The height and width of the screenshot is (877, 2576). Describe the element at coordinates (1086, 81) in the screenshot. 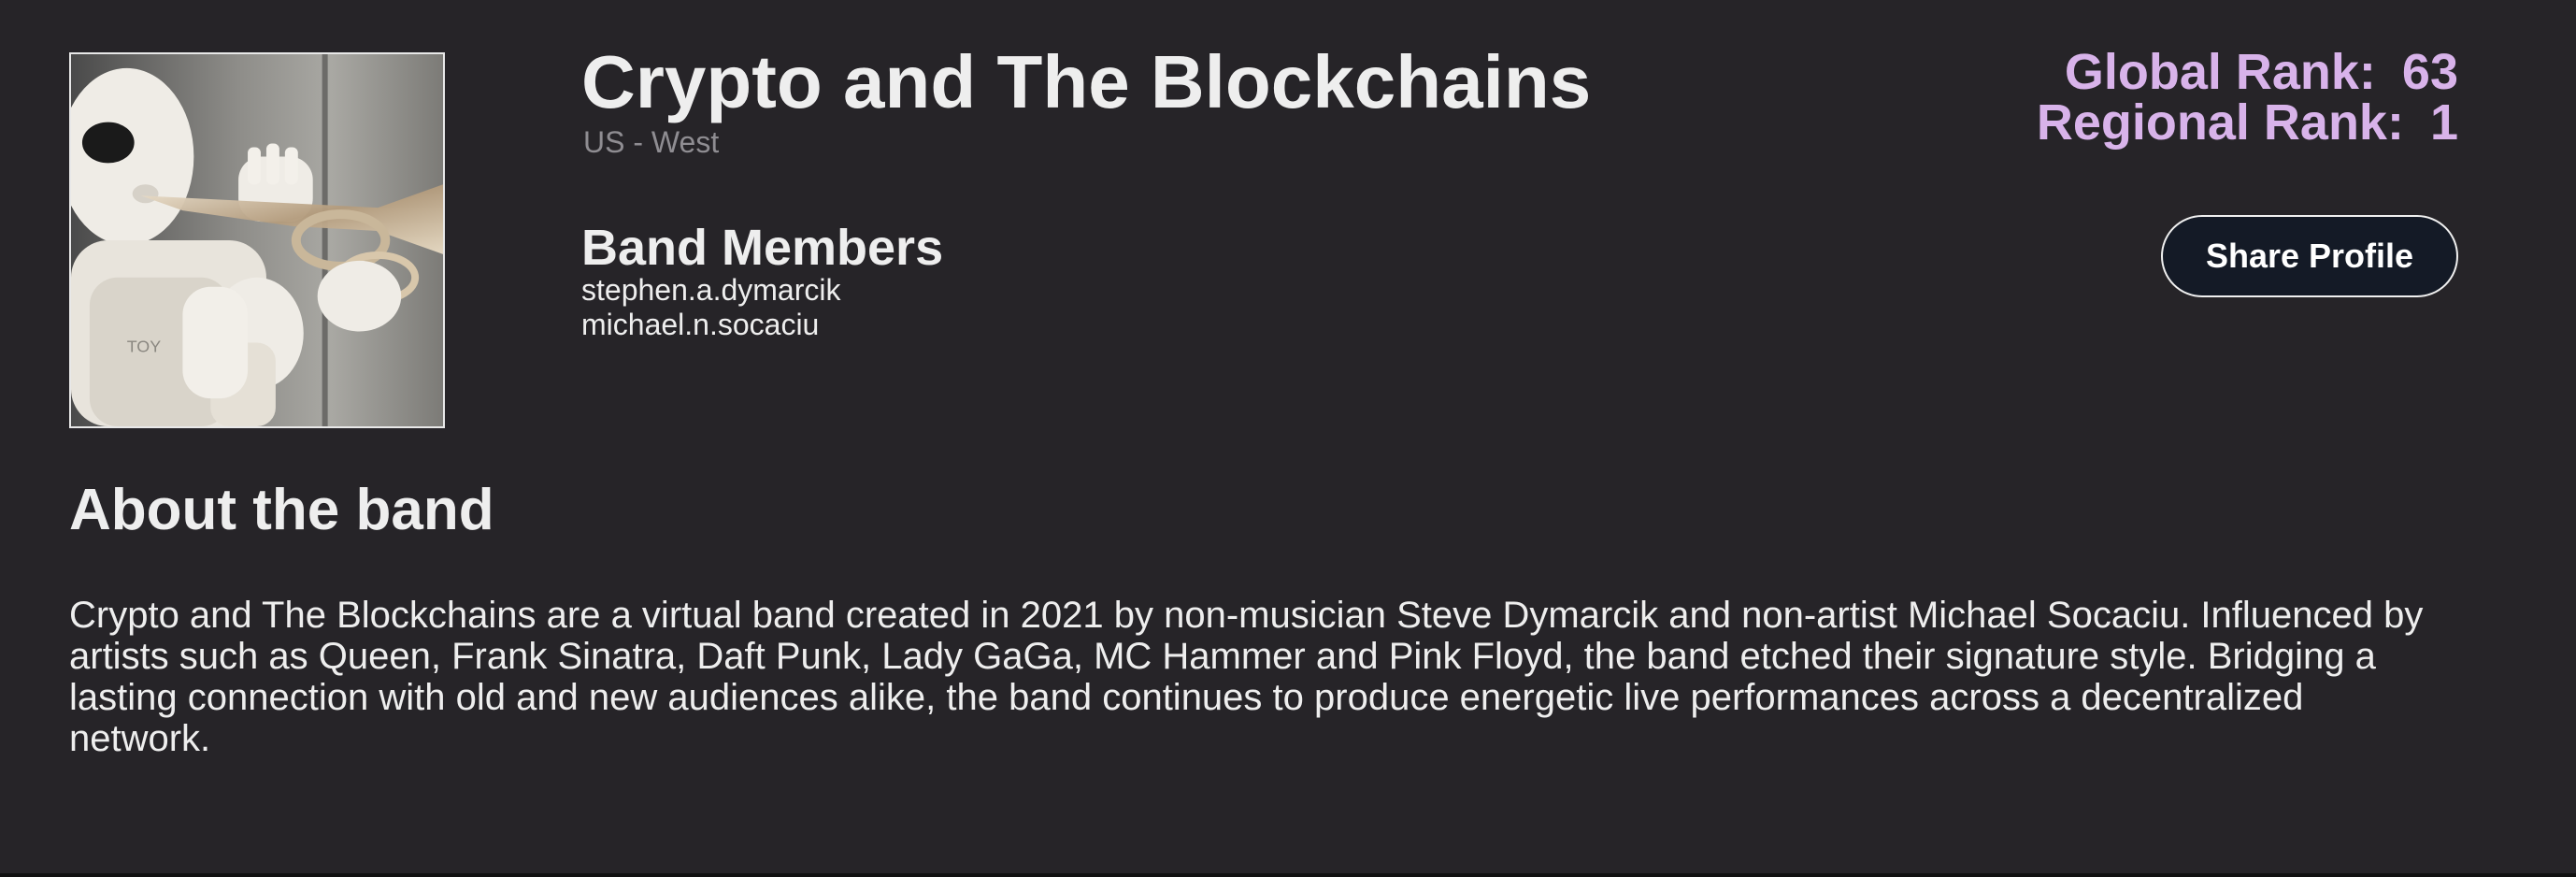

I see `band-name: Crypto and The Blockchains` at that location.